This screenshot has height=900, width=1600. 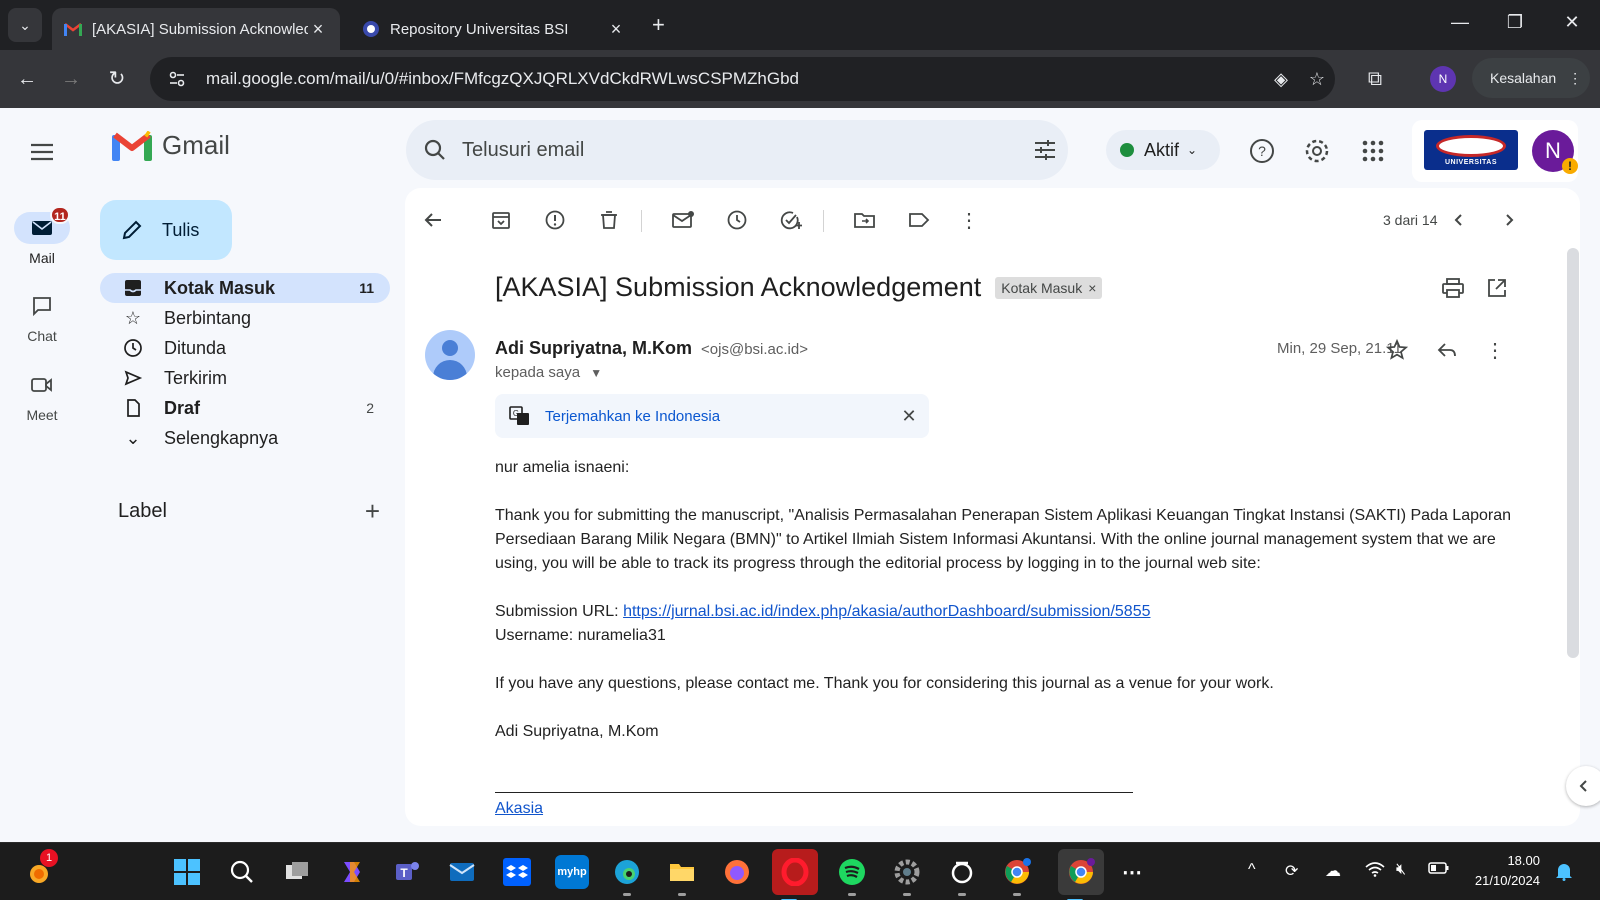 What do you see at coordinates (166, 230) in the screenshot?
I see `compose-button: Tulis` at bounding box center [166, 230].